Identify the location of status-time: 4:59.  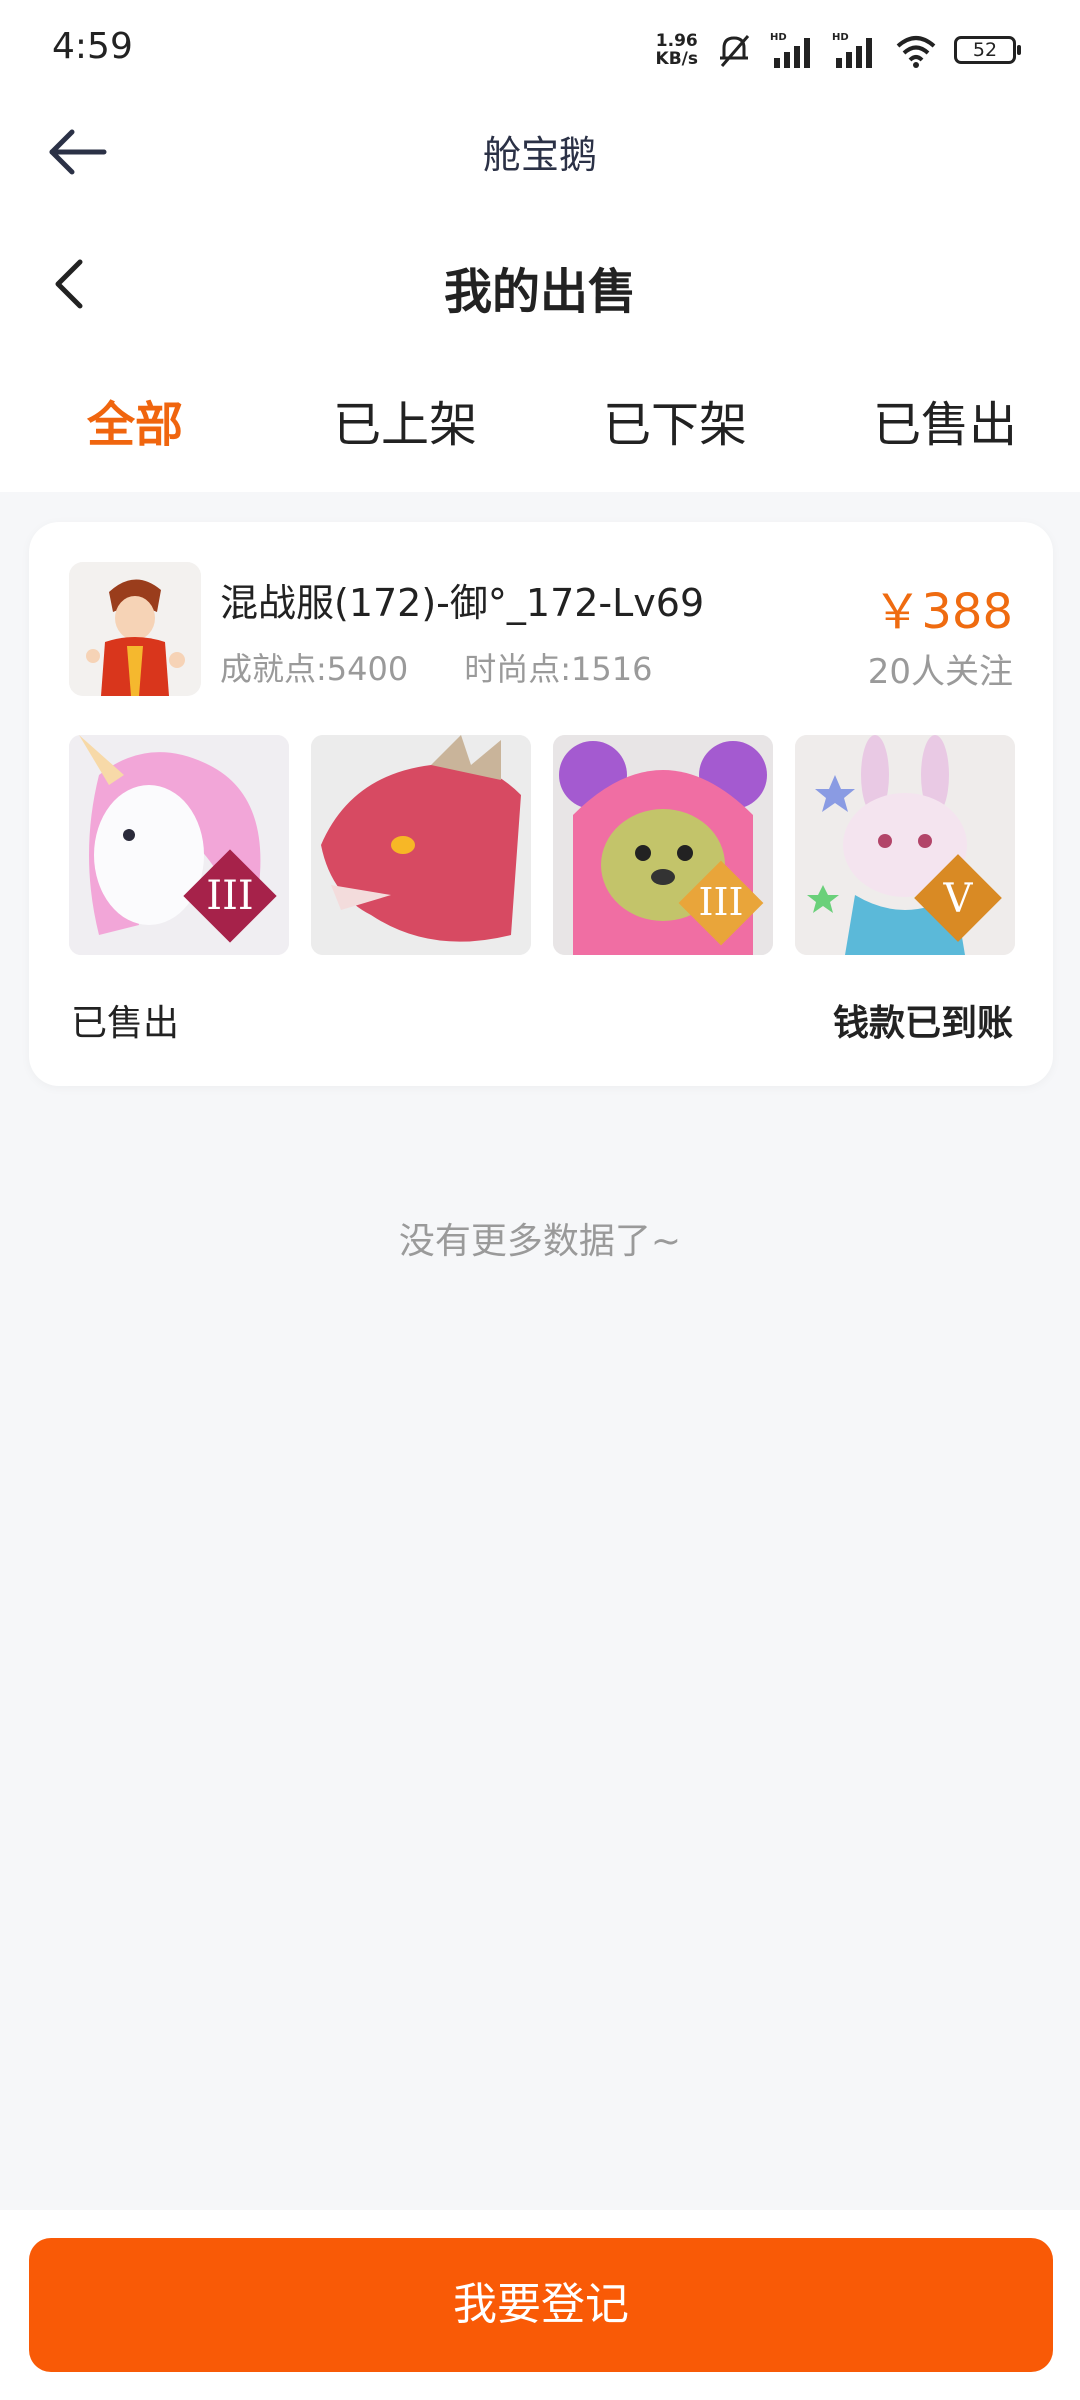
(92, 46).